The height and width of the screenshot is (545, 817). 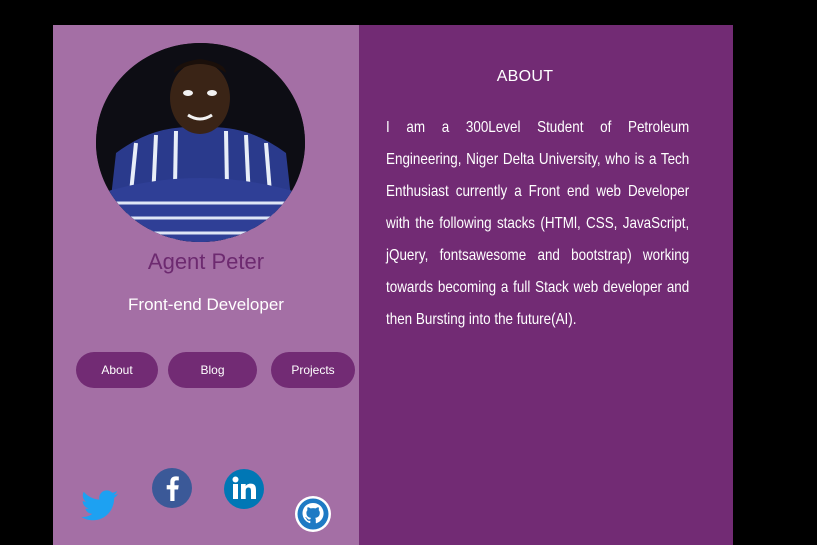 I want to click on facebook-icon, so click(x=172, y=488).